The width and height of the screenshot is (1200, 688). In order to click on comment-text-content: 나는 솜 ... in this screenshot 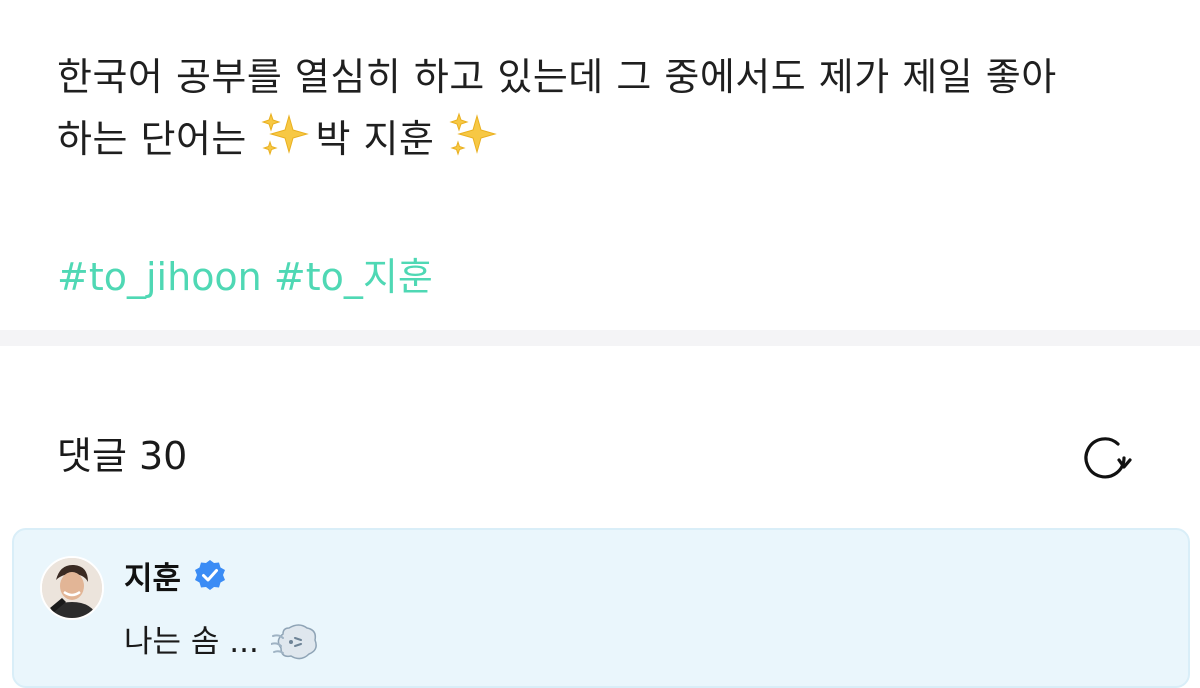, I will do `click(191, 642)`.